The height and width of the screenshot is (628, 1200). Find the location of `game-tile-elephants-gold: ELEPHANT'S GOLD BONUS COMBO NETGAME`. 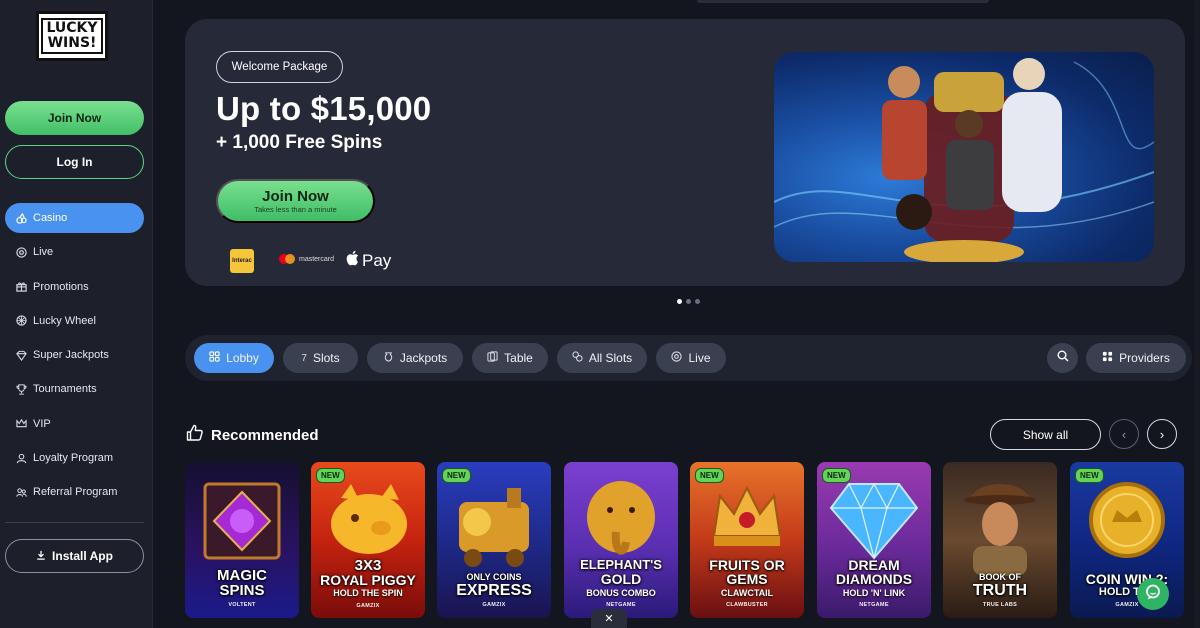

game-tile-elephants-gold: ELEPHANT'S GOLD BONUS COMBO NETGAME is located at coordinates (621, 540).